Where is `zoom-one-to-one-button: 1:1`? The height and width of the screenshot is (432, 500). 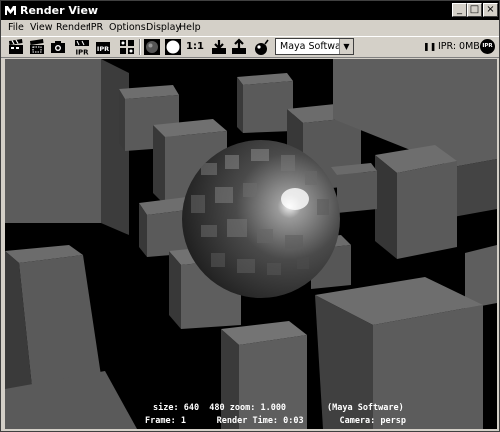 zoom-one-to-one-button: 1:1 is located at coordinates (196, 49).